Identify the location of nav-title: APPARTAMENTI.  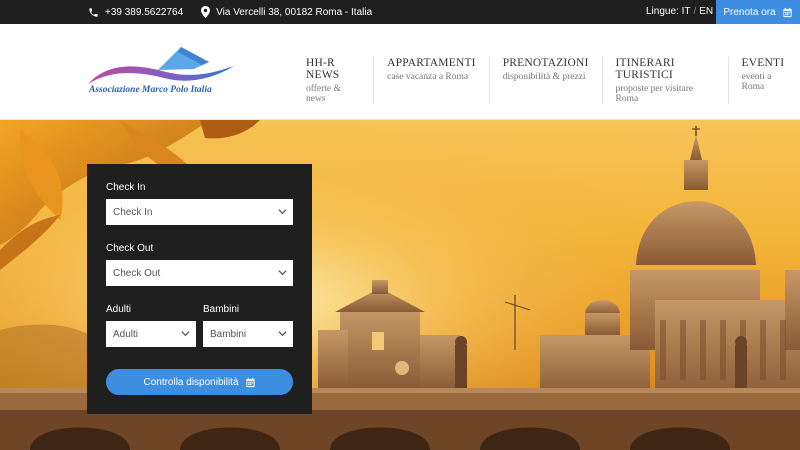
(431, 63).